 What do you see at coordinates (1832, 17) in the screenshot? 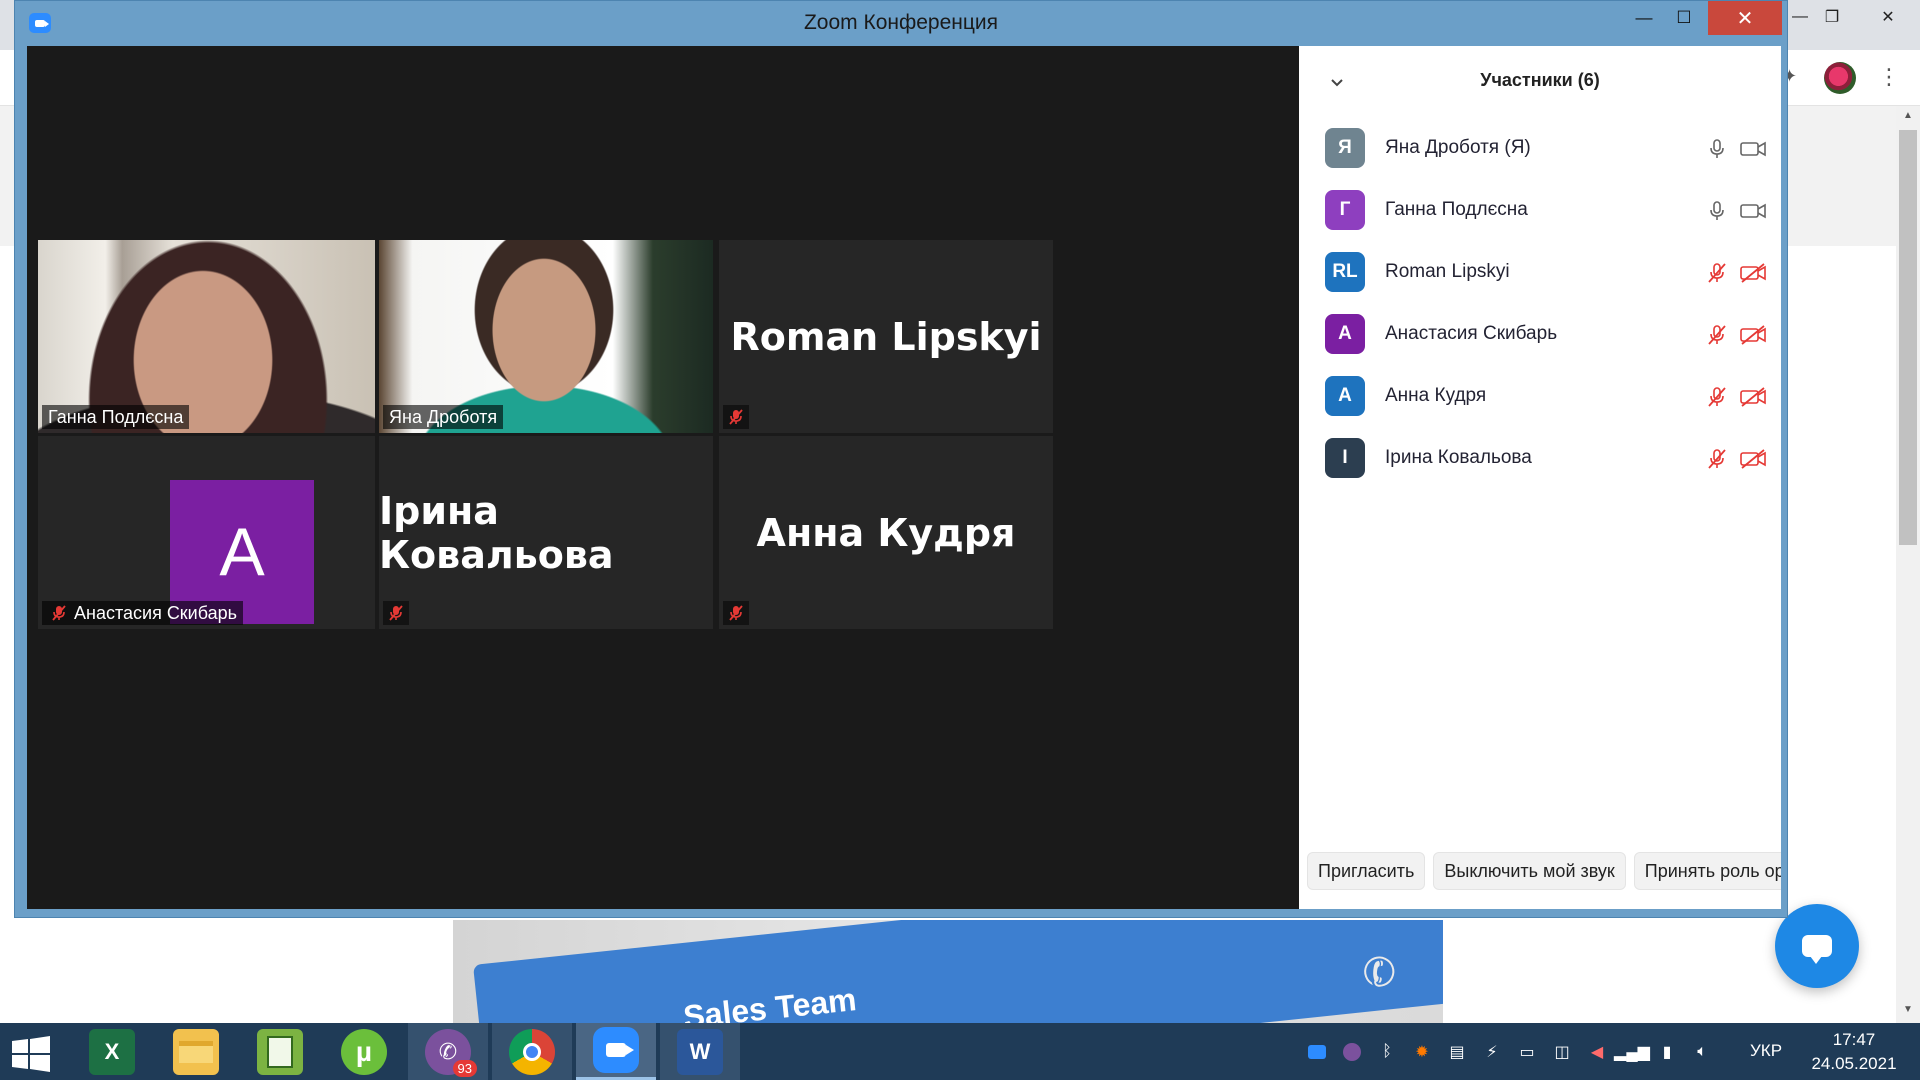
I see `browser-restore-button: ❐` at bounding box center [1832, 17].